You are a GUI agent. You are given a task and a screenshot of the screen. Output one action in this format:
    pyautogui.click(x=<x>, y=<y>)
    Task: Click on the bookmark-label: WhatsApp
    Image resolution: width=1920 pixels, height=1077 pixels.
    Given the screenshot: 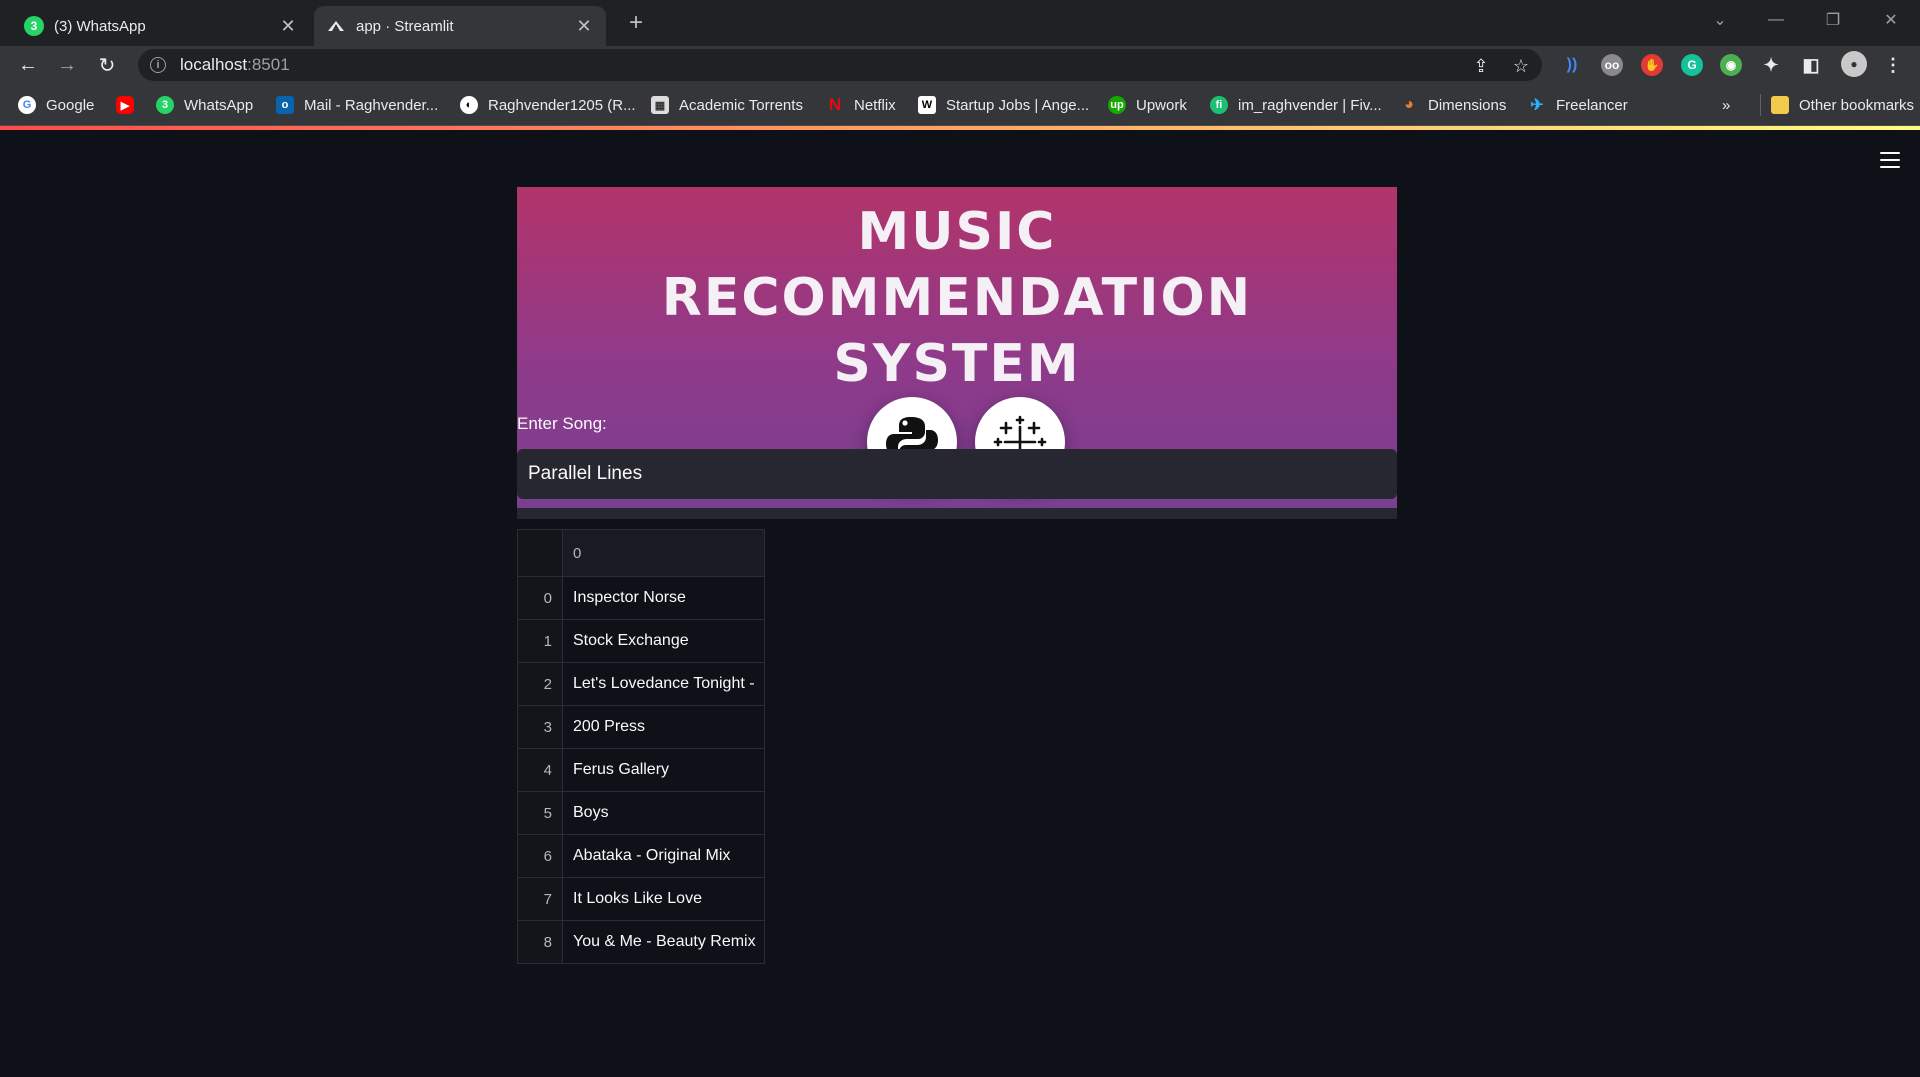 What is the action you would take?
    pyautogui.click(x=219, y=105)
    